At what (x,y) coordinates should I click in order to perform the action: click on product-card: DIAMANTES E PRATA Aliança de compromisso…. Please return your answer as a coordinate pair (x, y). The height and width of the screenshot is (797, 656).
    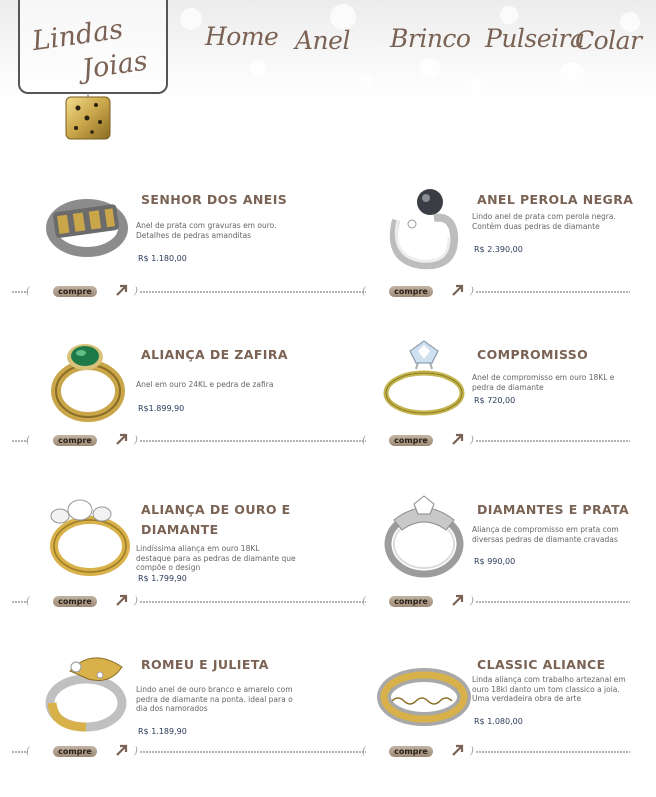
    Looking at the image, I should click on (509, 552).